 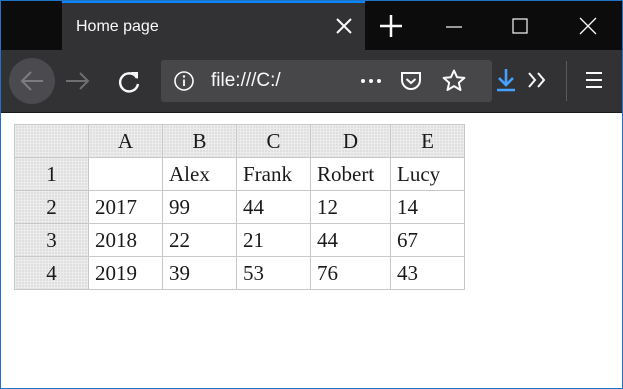 I want to click on table-cell: 43, so click(x=427, y=273).